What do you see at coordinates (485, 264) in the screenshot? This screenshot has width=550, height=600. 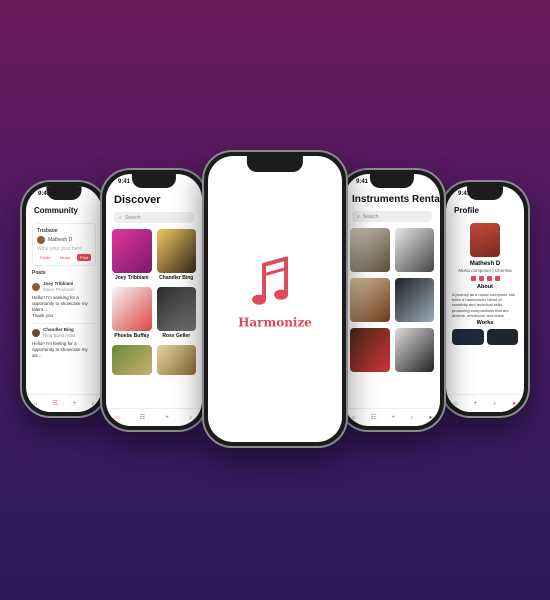 I see `profile-name: Mathesh D` at bounding box center [485, 264].